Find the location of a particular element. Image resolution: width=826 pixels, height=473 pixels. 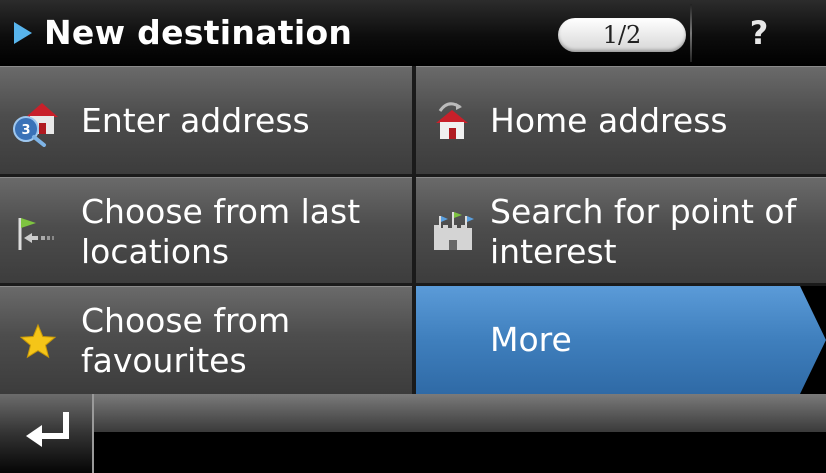

search-poi-button: Search for point of interest is located at coordinates (621, 231).